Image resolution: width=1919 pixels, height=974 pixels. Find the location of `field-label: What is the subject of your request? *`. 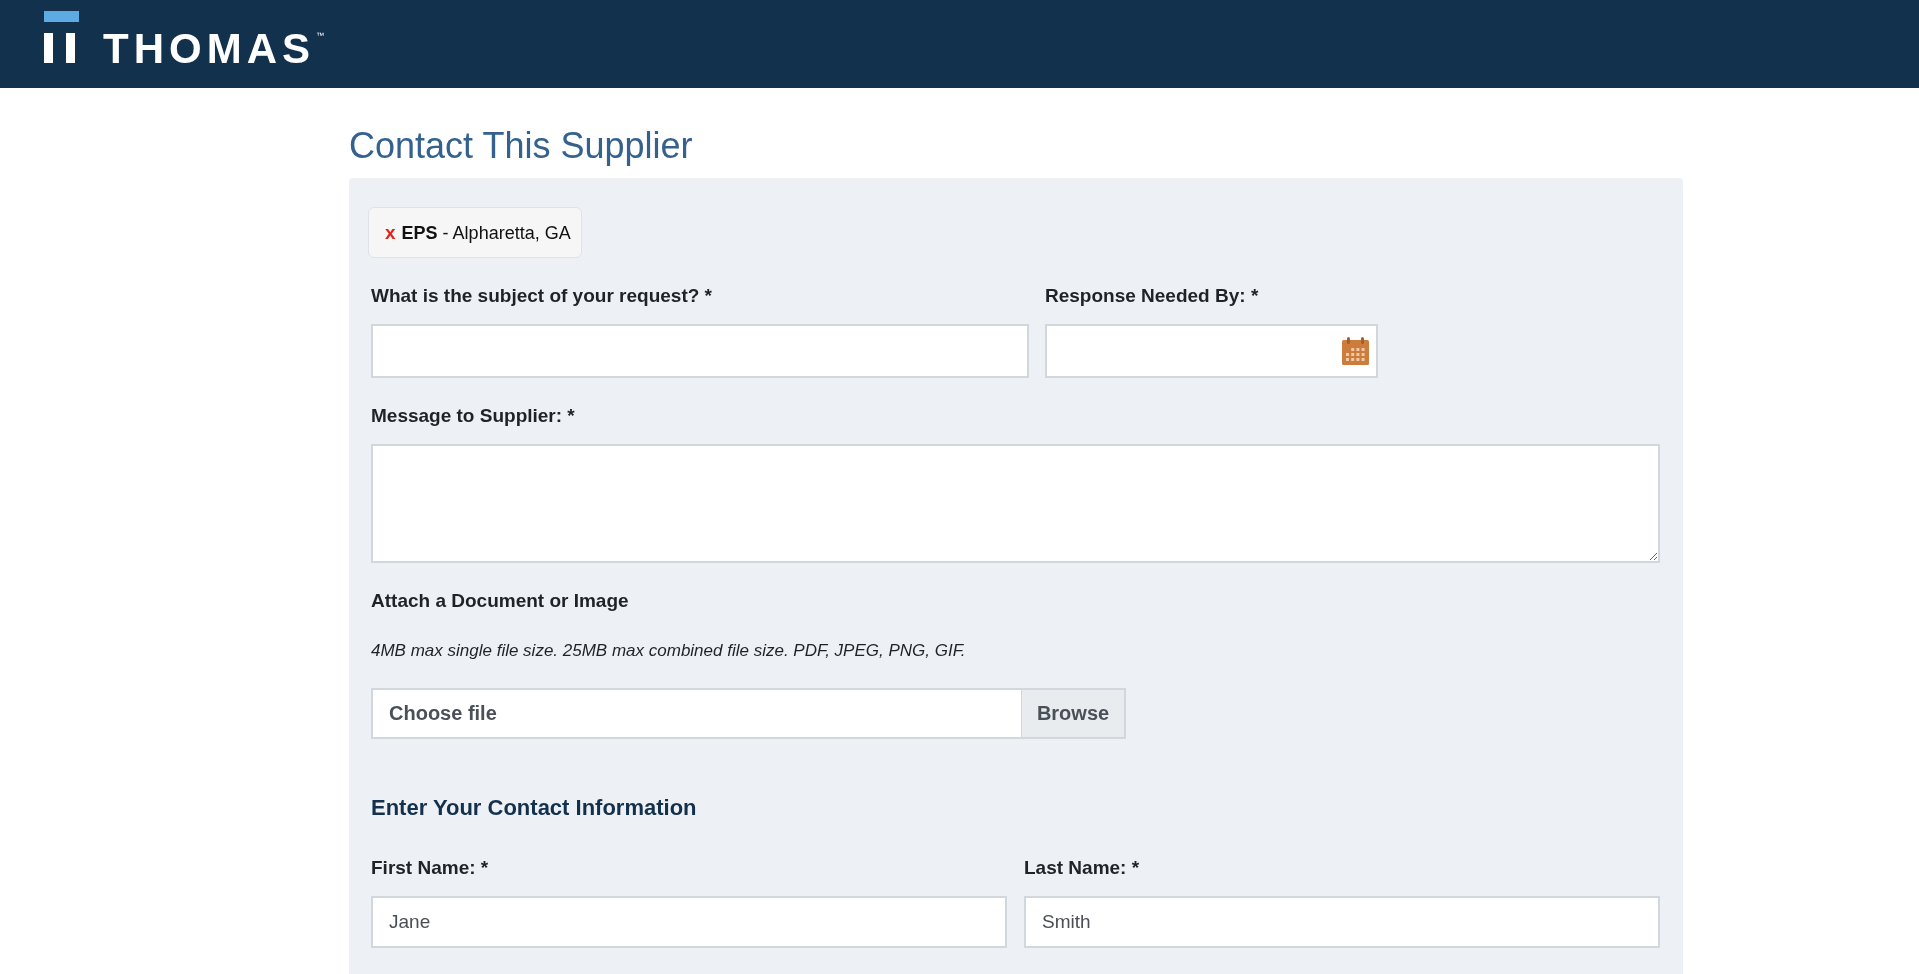

field-label: What is the subject of your request? * is located at coordinates (542, 296).